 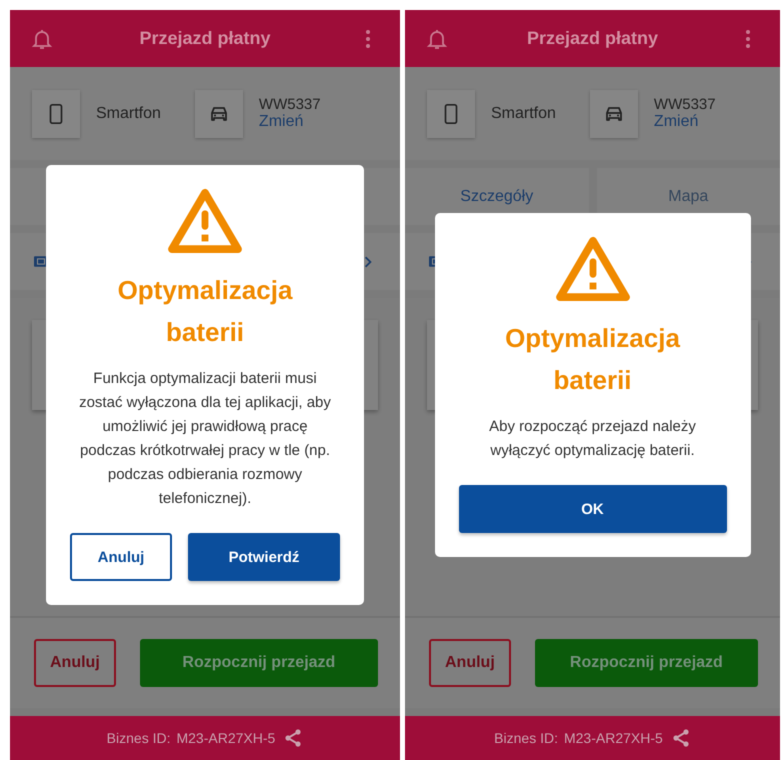 I want to click on ok-button: OK, so click(x=592, y=509).